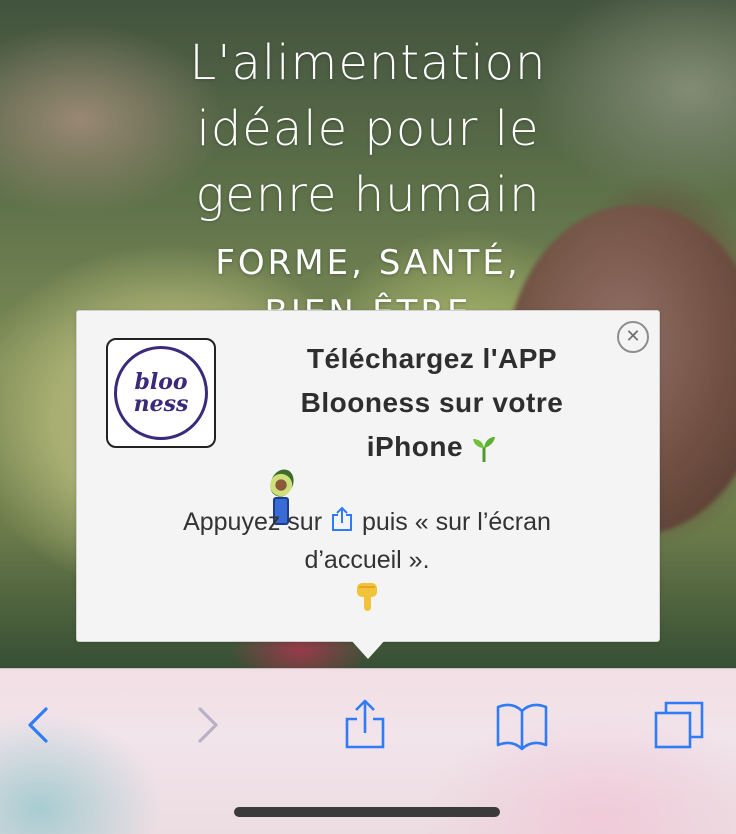 The image size is (736, 834). What do you see at coordinates (161, 404) in the screenshot?
I see `logo-text-line: ness` at bounding box center [161, 404].